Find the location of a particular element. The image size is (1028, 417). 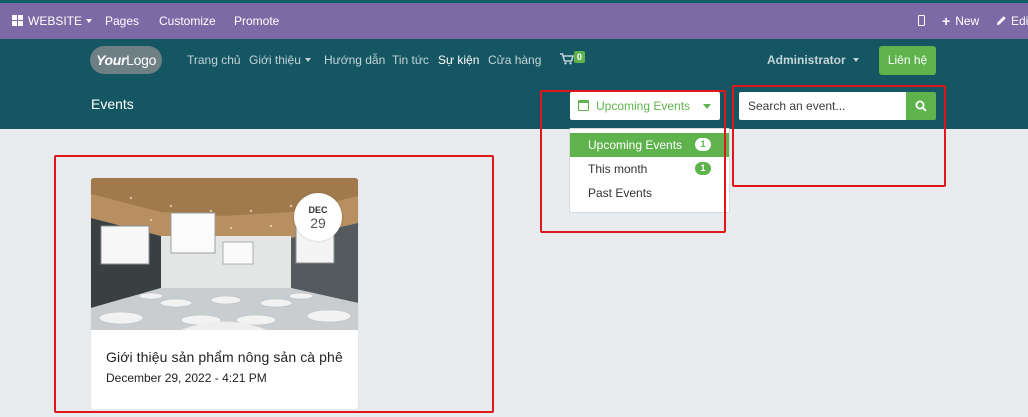

user-menu: Administrator is located at coordinates (813, 60).